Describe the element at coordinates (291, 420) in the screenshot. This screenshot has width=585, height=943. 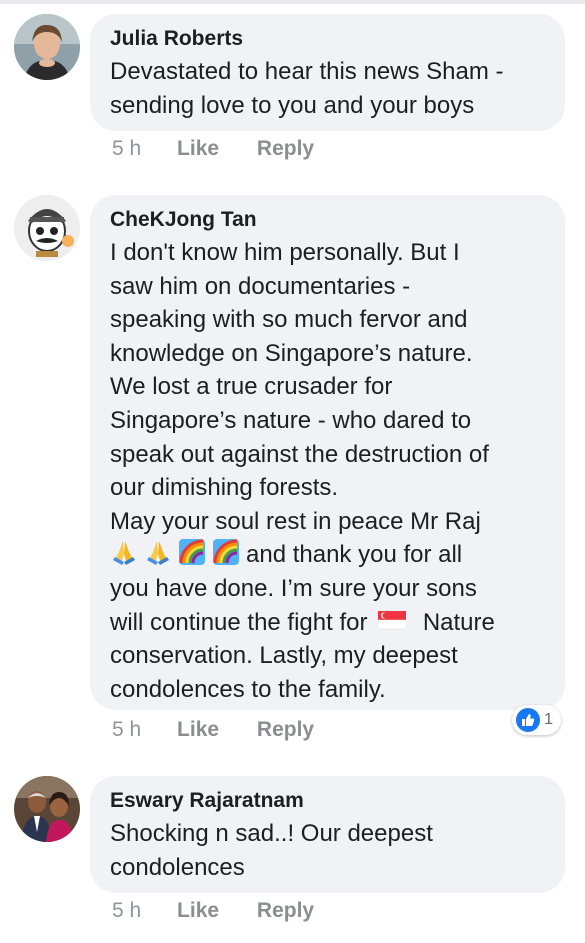
I see `comment-line: Singapore’s nature - who dared to` at that location.